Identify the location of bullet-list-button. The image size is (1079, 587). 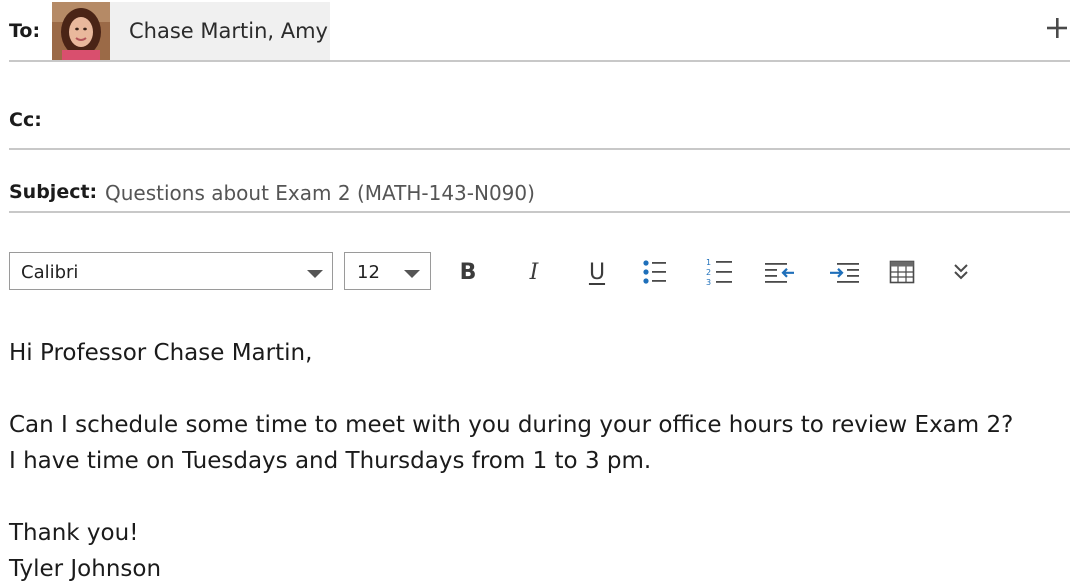
(655, 272).